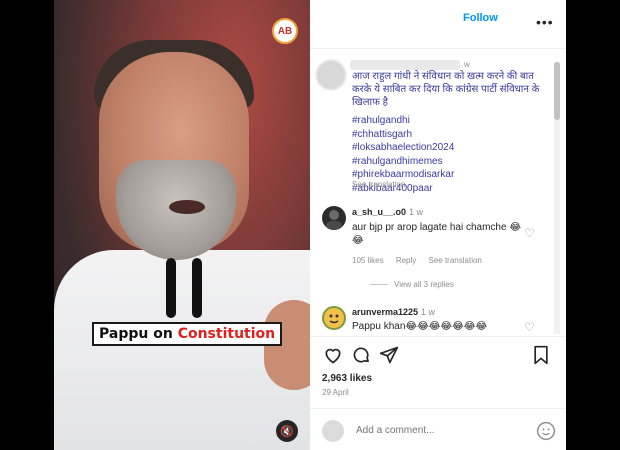  What do you see at coordinates (438, 355) in the screenshot?
I see `post-actions-bar` at bounding box center [438, 355].